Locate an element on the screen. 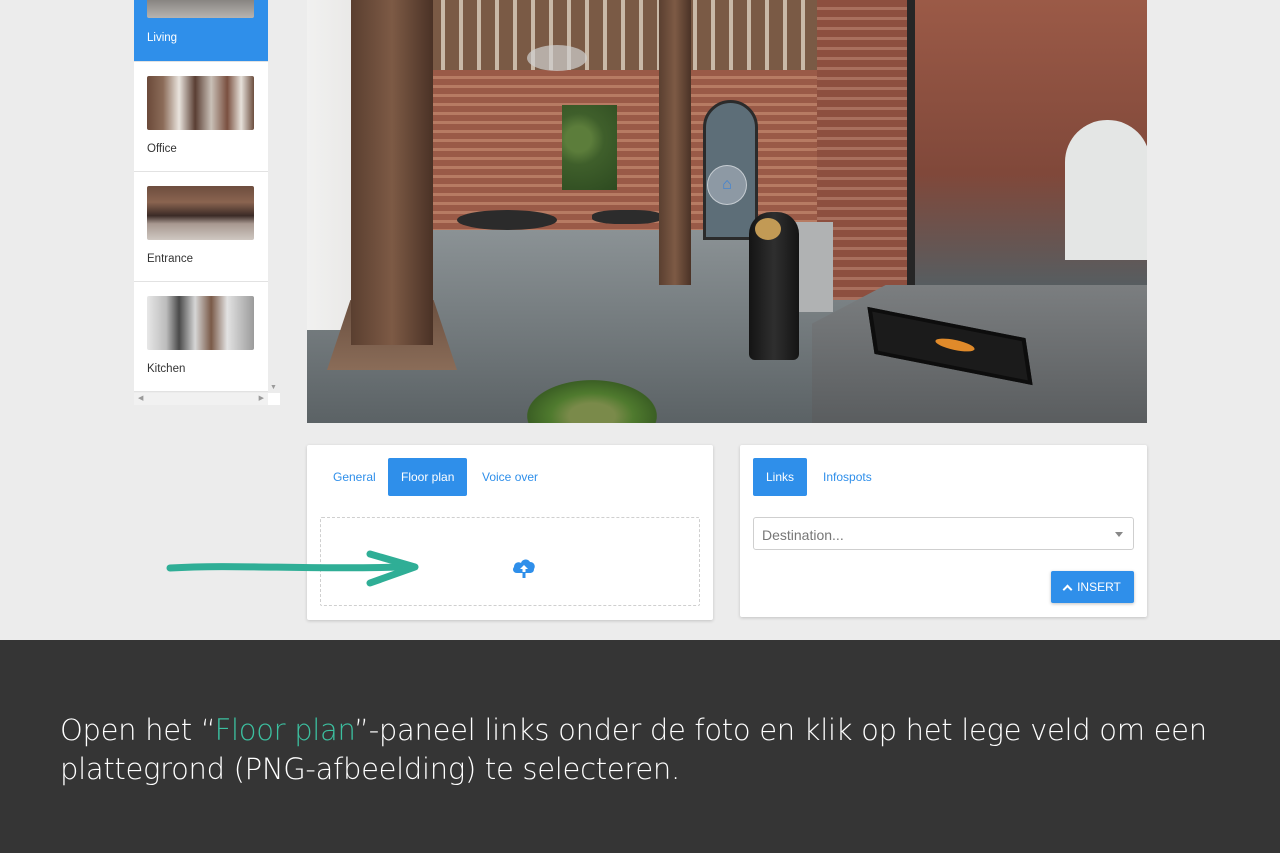 Image resolution: width=1280 pixels, height=853 pixels. vertical-scrollbar: ▼ is located at coordinates (274, 196).